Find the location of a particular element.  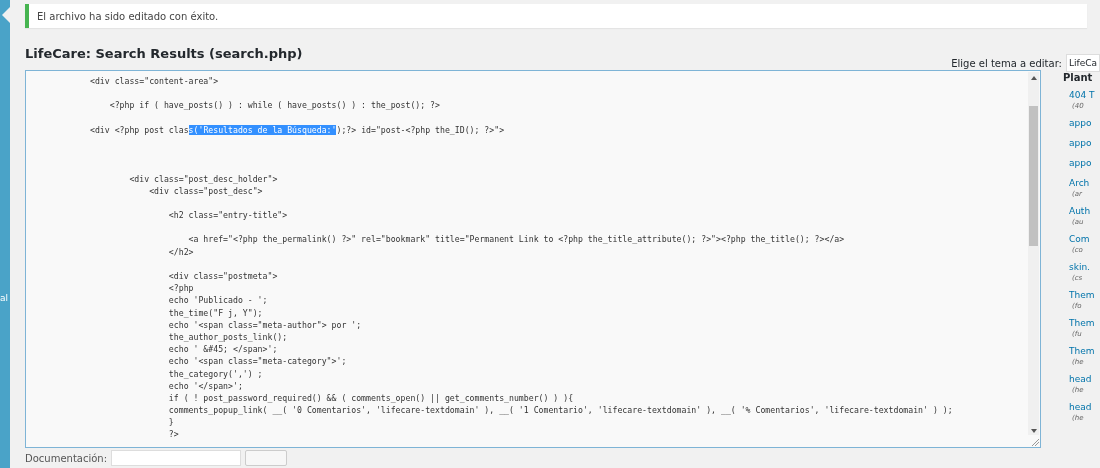

documentation-field is located at coordinates (176, 458).